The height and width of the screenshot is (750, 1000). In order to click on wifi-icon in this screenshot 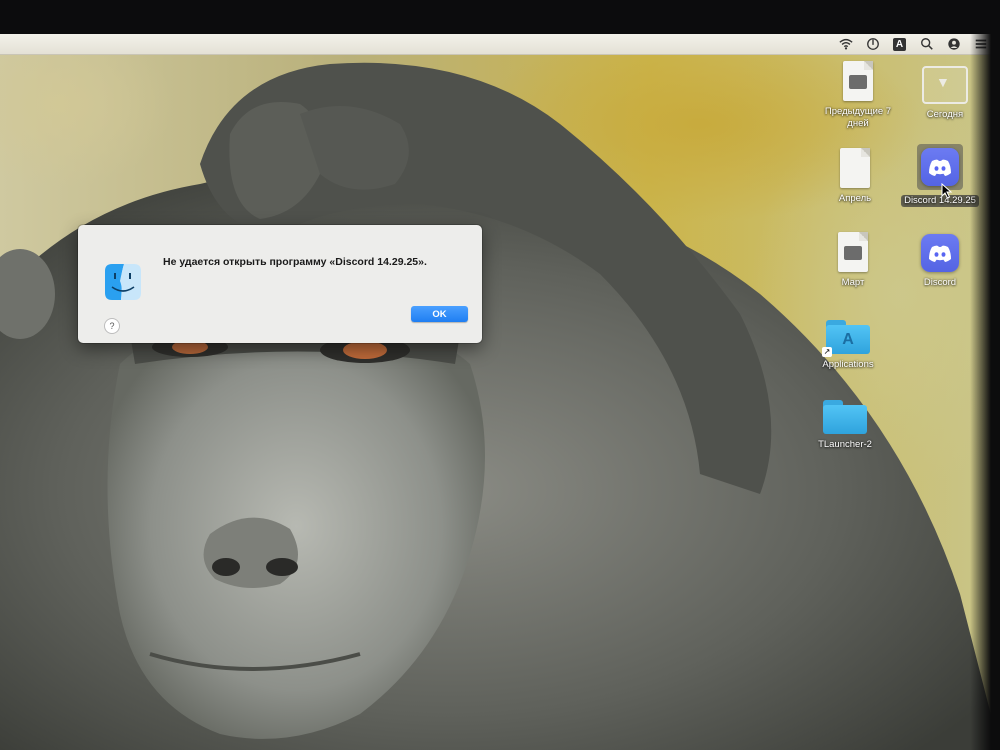, I will do `click(845, 44)`.